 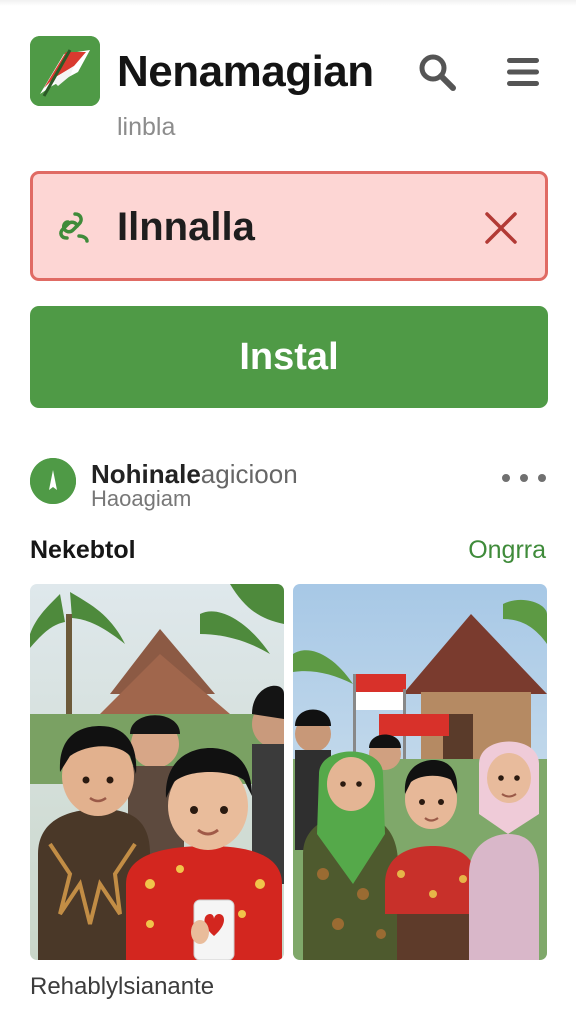 I want to click on install-button: Instal, so click(x=289, y=357).